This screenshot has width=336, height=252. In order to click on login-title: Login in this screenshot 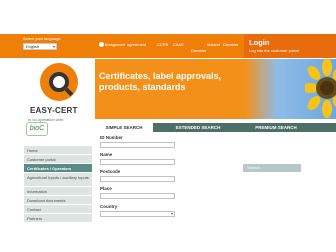, I will do `click(259, 42)`.